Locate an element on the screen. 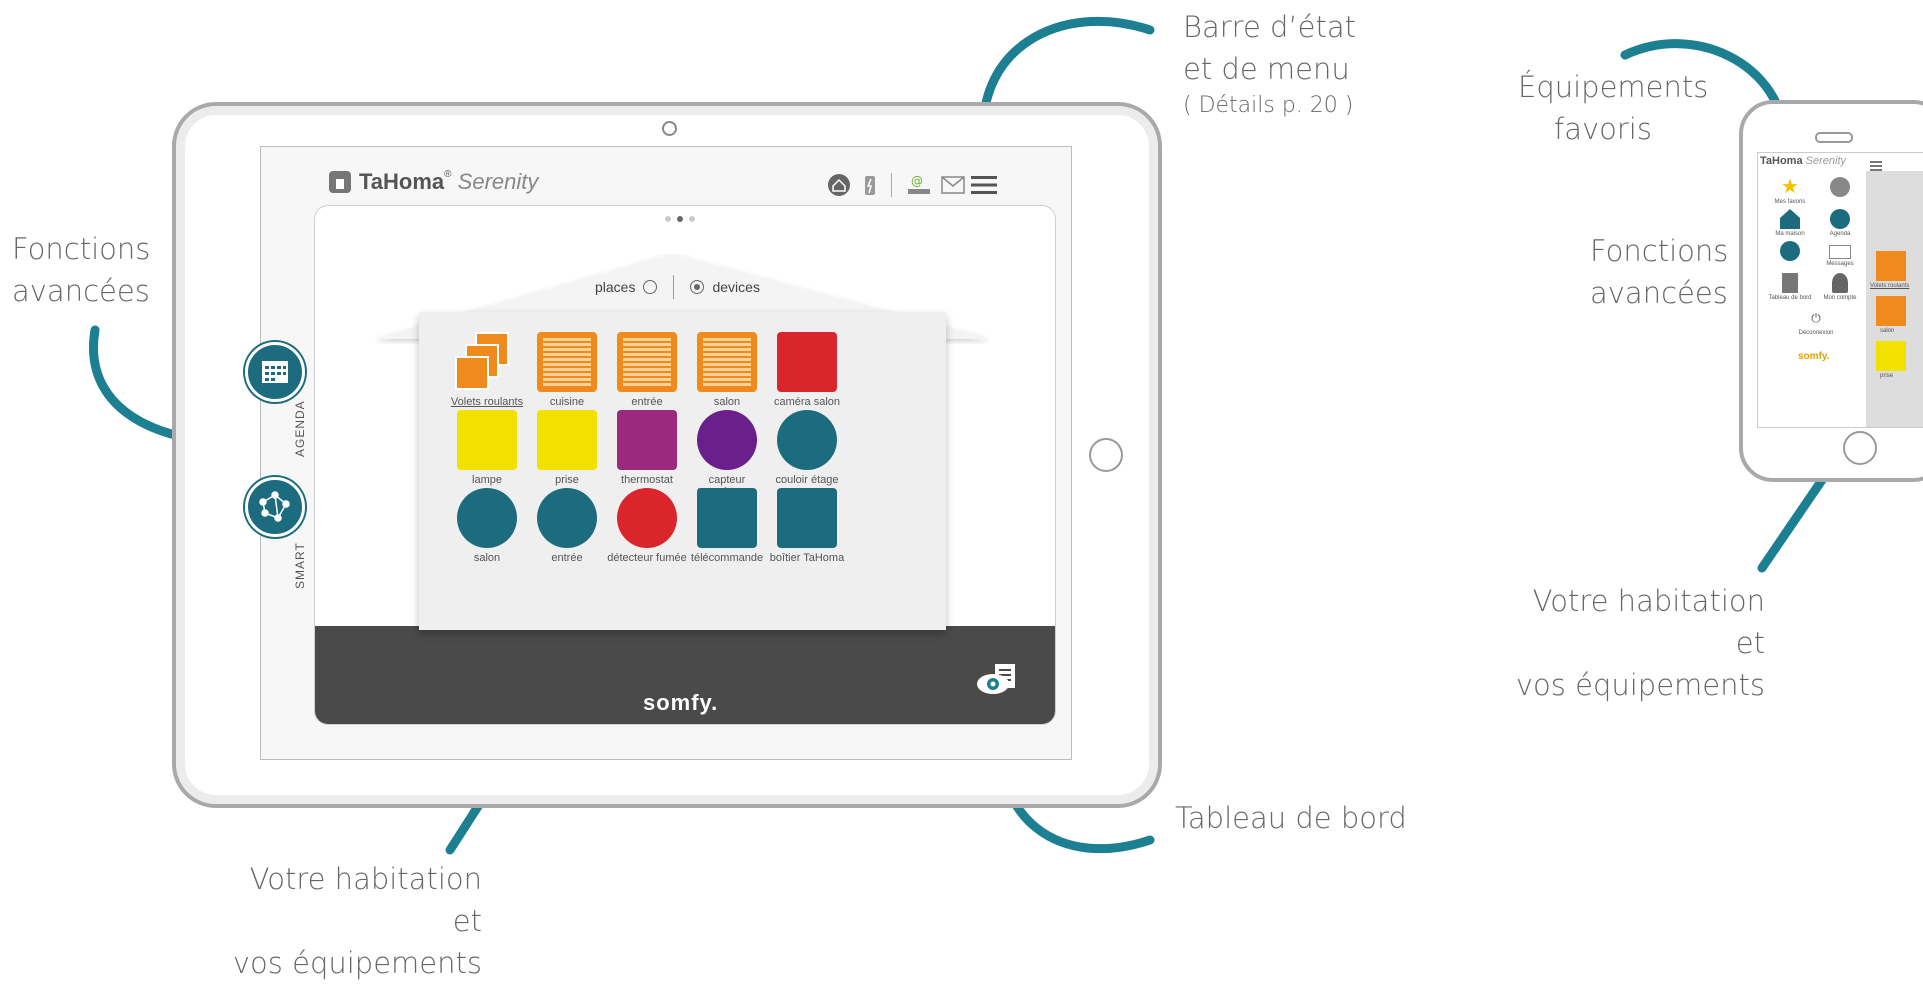 The image size is (1923, 984). phone-somfy-logo: somfy. is located at coordinates (1814, 356).